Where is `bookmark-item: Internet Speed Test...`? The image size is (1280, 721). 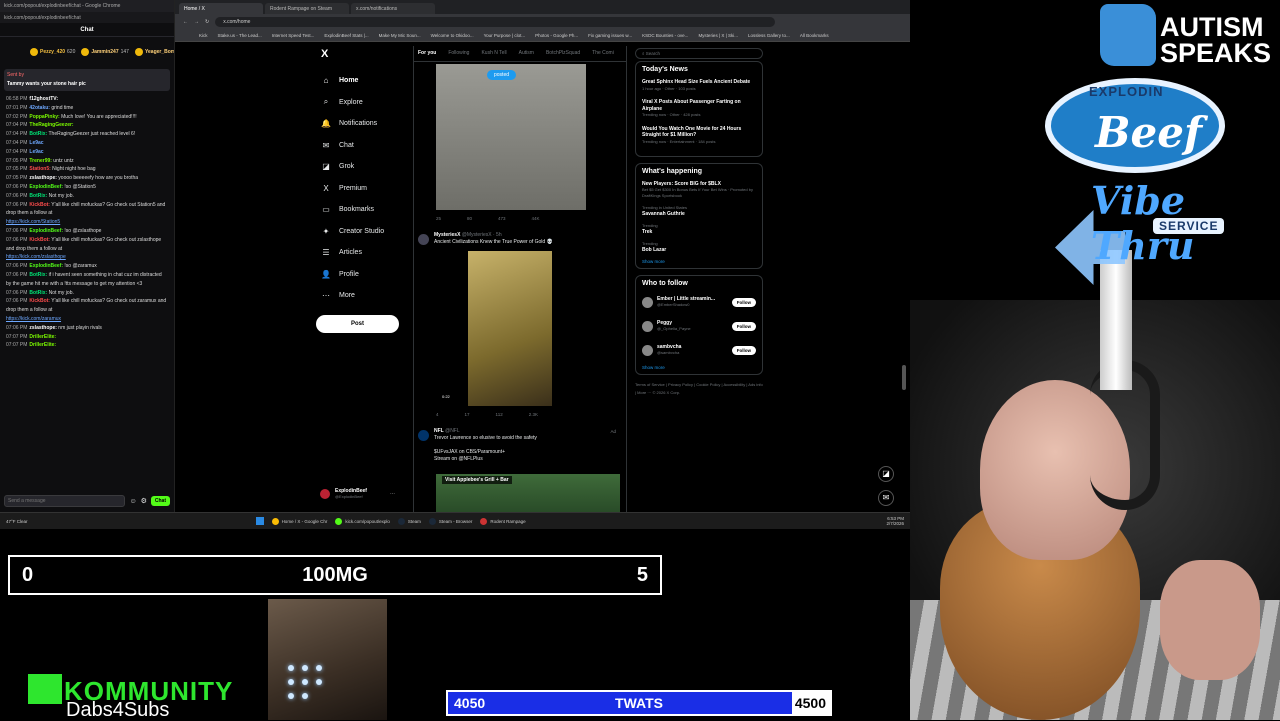
bookmark-item: Internet Speed Test... is located at coordinates (293, 35).